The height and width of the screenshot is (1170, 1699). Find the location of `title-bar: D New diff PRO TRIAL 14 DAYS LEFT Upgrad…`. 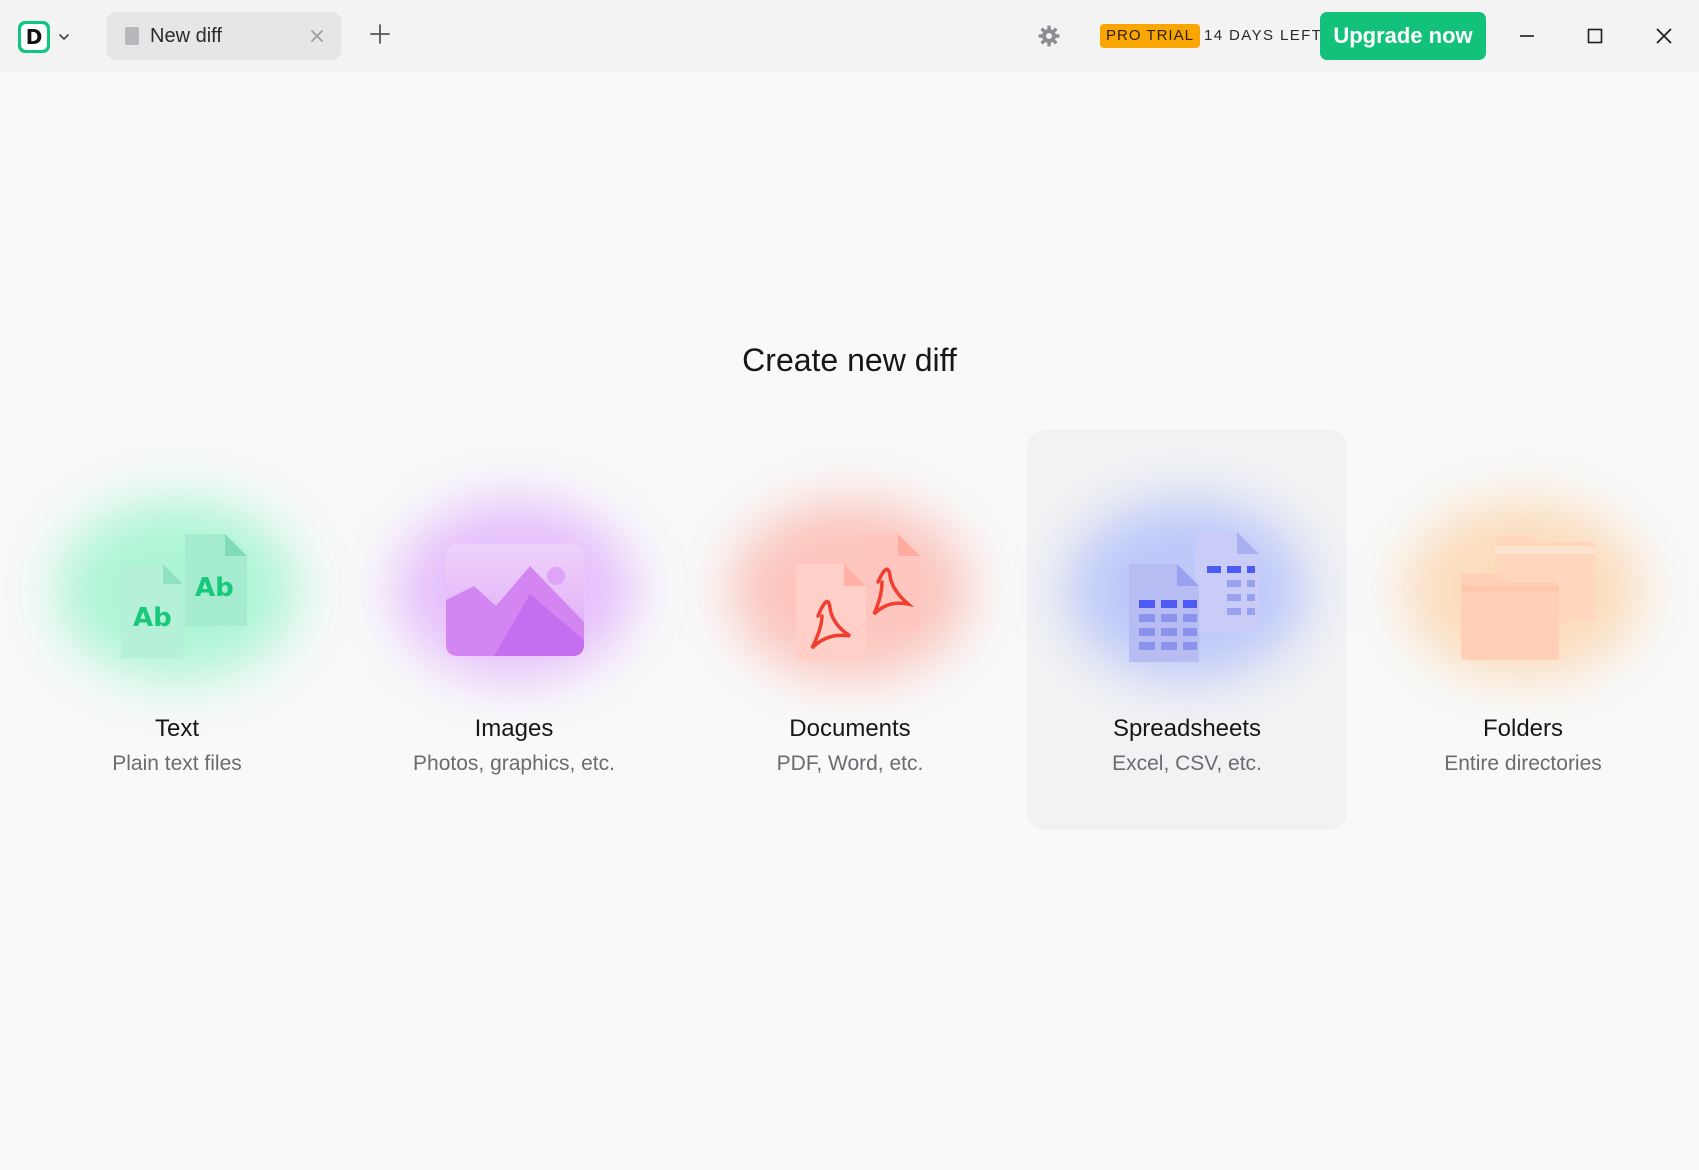

title-bar: D New diff PRO TRIAL 14 DAYS LEFT Upgrad… is located at coordinates (849, 36).